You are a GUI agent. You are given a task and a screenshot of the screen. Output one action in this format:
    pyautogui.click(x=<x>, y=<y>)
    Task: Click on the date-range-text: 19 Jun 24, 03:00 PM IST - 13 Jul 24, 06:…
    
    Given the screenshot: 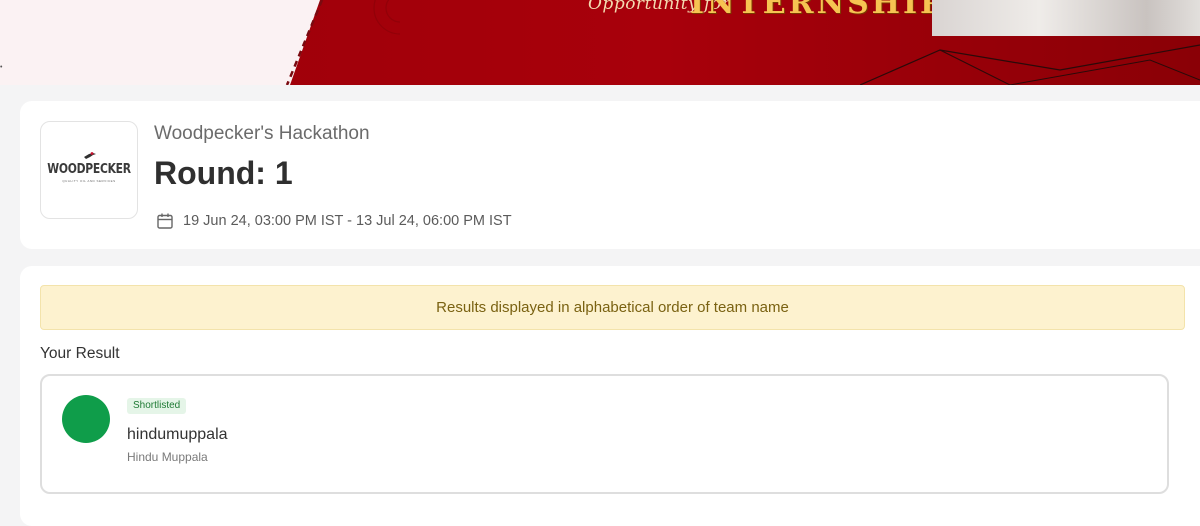 What is the action you would take?
    pyautogui.click(x=347, y=221)
    